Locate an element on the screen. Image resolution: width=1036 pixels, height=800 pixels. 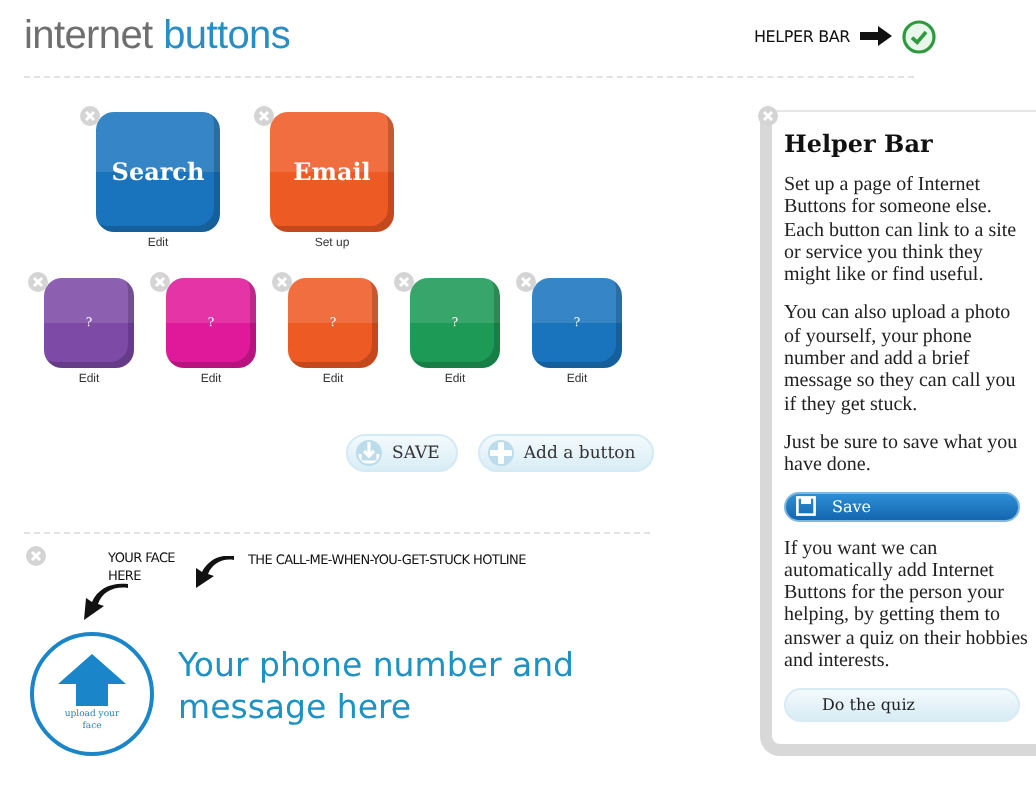
quiz-button: Do the quiz is located at coordinates (902, 705).